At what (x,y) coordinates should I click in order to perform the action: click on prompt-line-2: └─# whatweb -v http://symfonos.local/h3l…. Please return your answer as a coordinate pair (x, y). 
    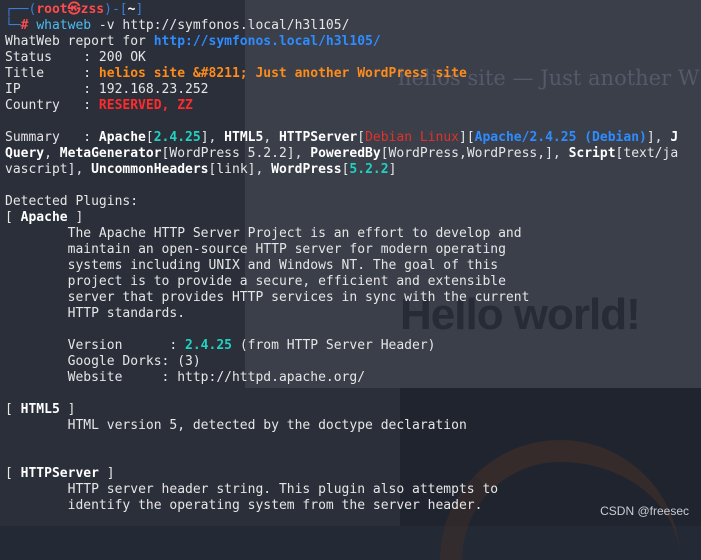
    Looking at the image, I should click on (177, 25).